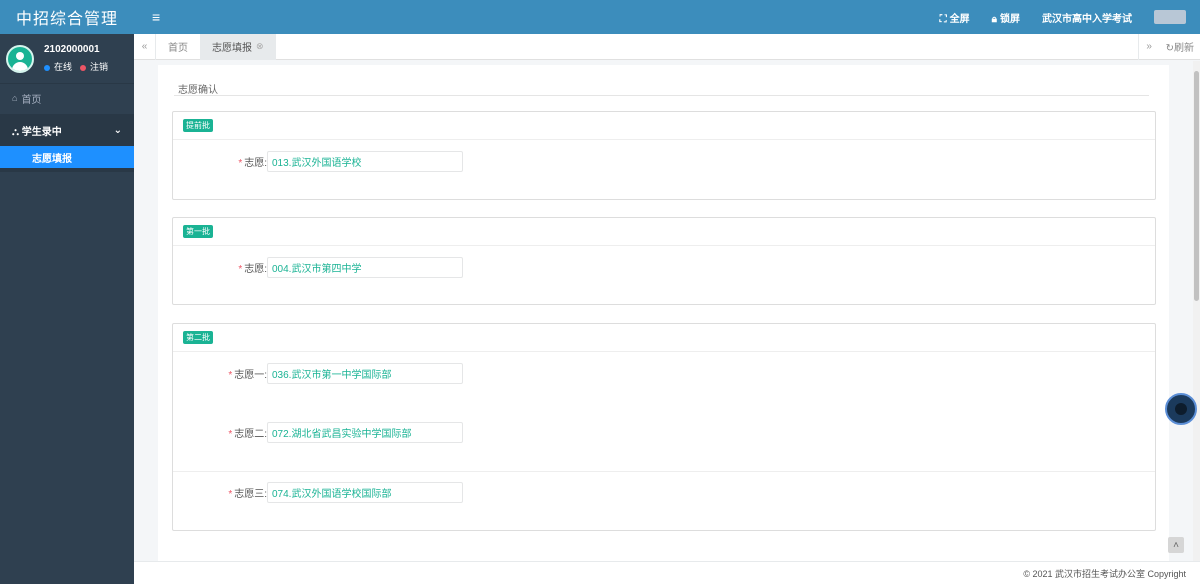 The image size is (1200, 584). What do you see at coordinates (198, 125) in the screenshot?
I see `batch-badge: 提前批` at bounding box center [198, 125].